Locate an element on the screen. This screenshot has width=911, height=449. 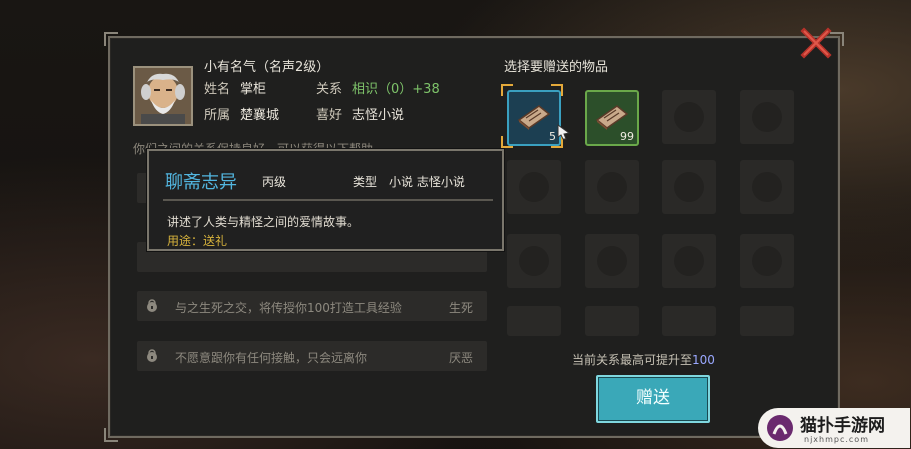
site-logo-icon is located at coordinates (780, 428).